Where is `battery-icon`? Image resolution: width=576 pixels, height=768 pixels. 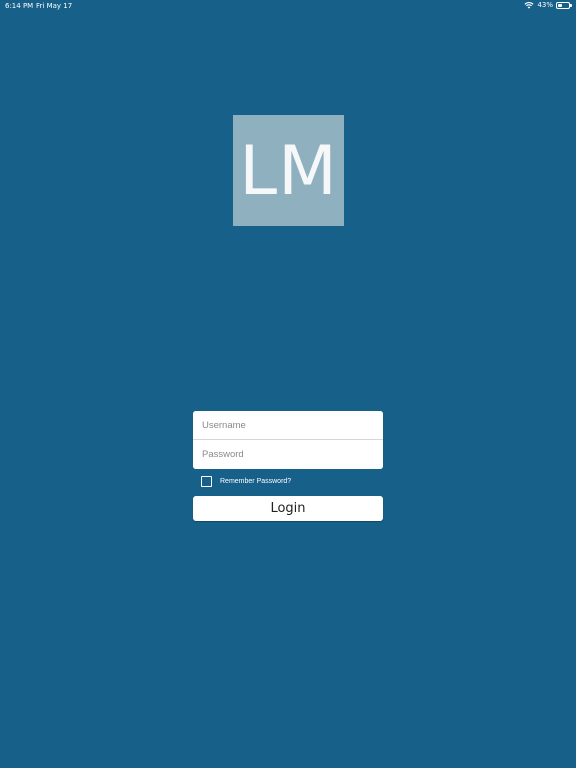 battery-icon is located at coordinates (564, 5).